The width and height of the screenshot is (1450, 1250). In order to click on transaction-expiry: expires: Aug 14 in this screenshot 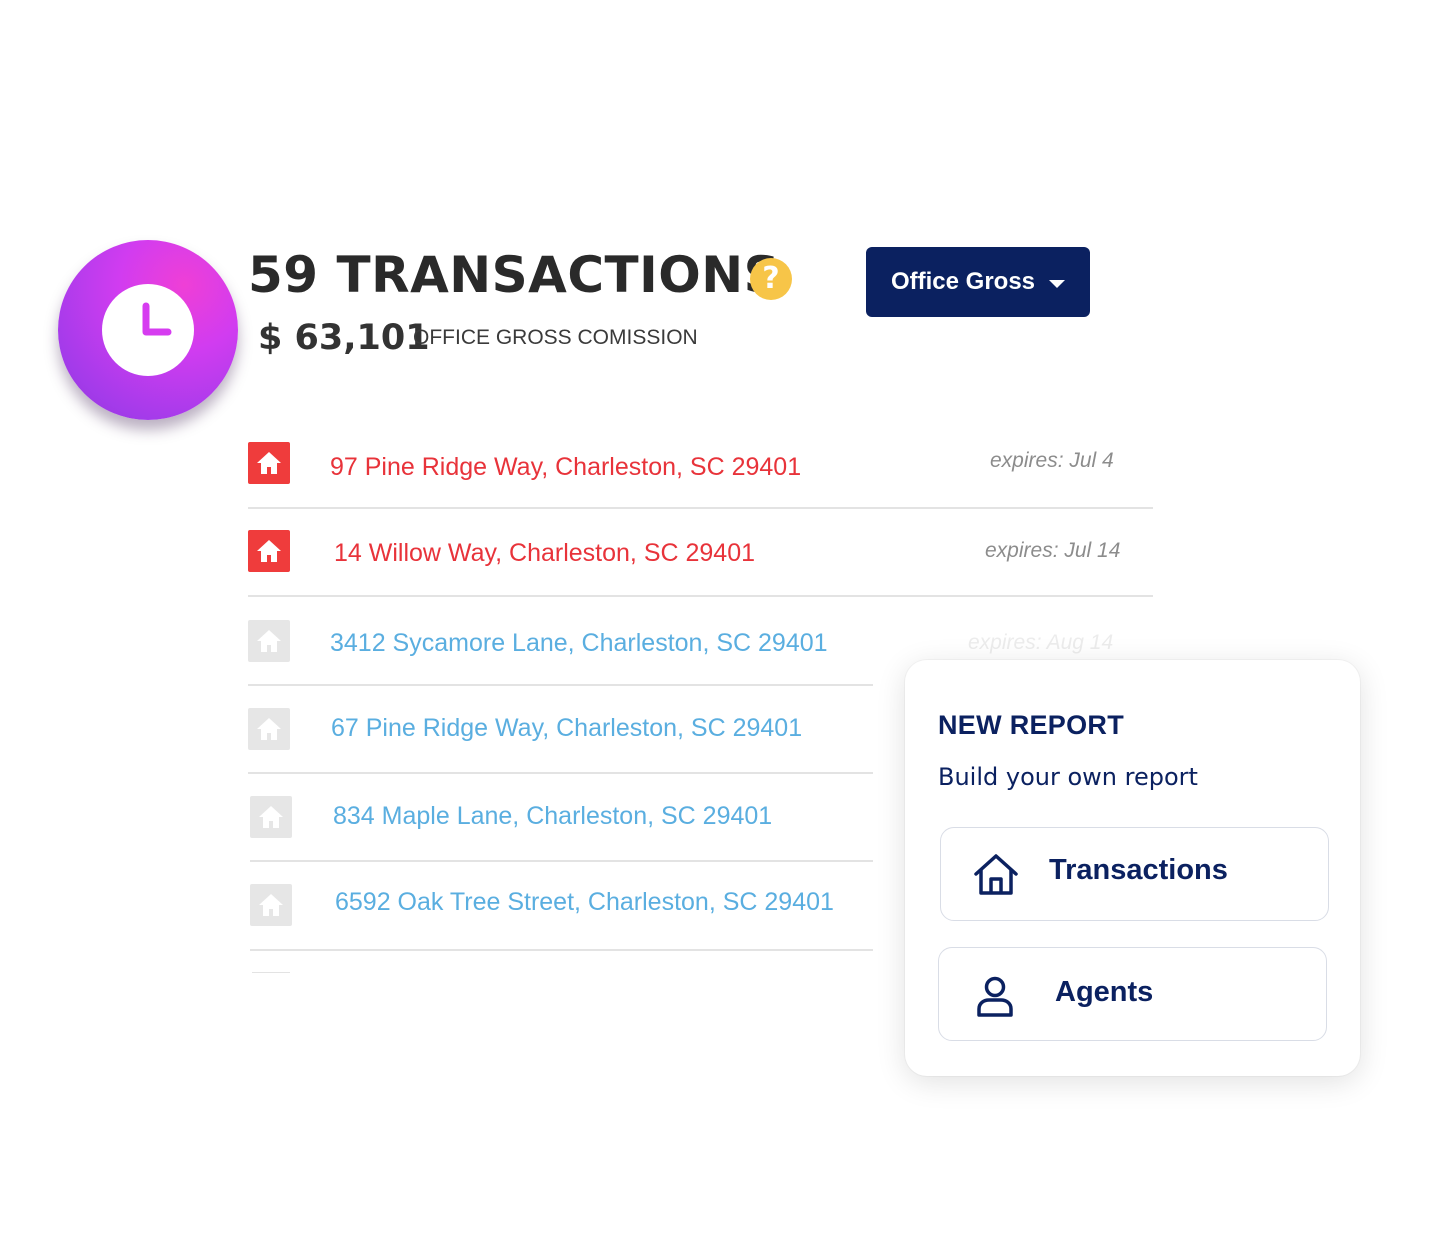, I will do `click(1041, 642)`.